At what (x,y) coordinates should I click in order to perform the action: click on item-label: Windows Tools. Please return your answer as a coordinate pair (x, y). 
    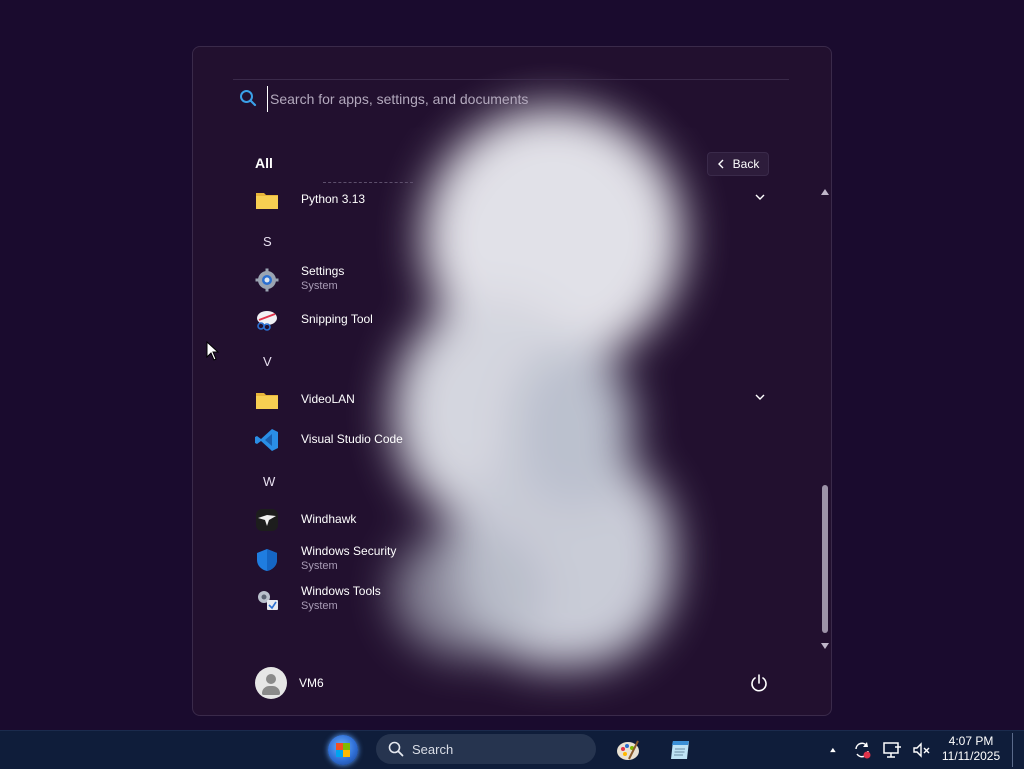
    Looking at the image, I should click on (341, 591).